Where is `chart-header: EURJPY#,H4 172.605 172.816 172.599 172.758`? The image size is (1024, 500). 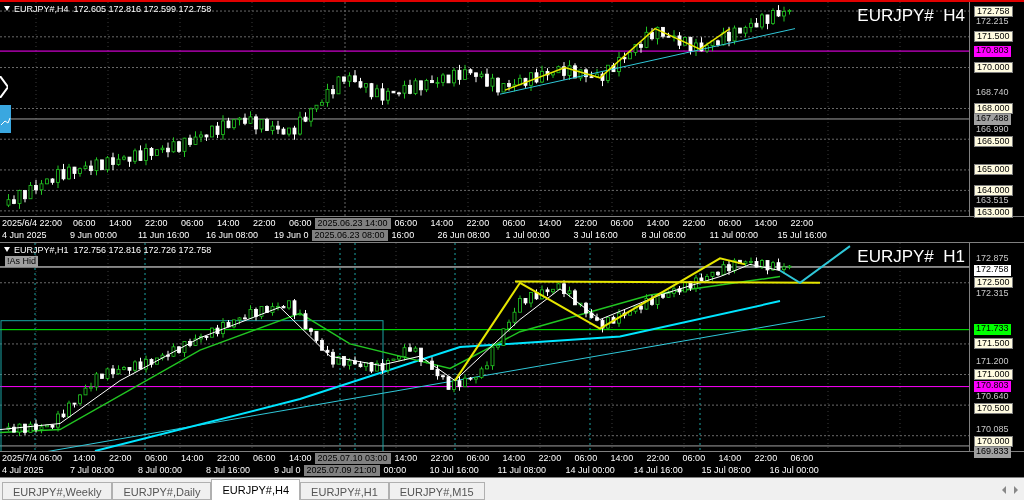 chart-header: EURJPY#,H4 172.605 172.816 172.599 172.758 is located at coordinates (113, 9).